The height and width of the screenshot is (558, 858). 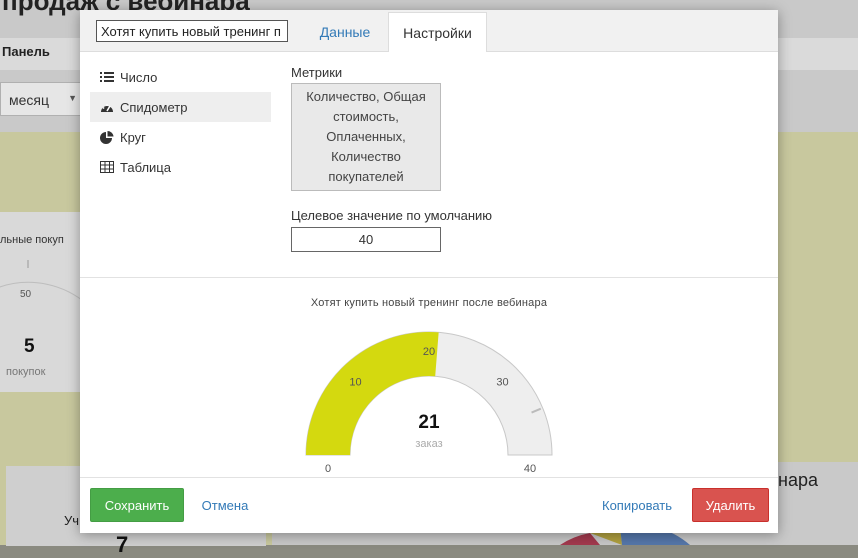 I want to click on modal-footer: Сохранить Отмена Копировать Удалить, so click(x=429, y=505).